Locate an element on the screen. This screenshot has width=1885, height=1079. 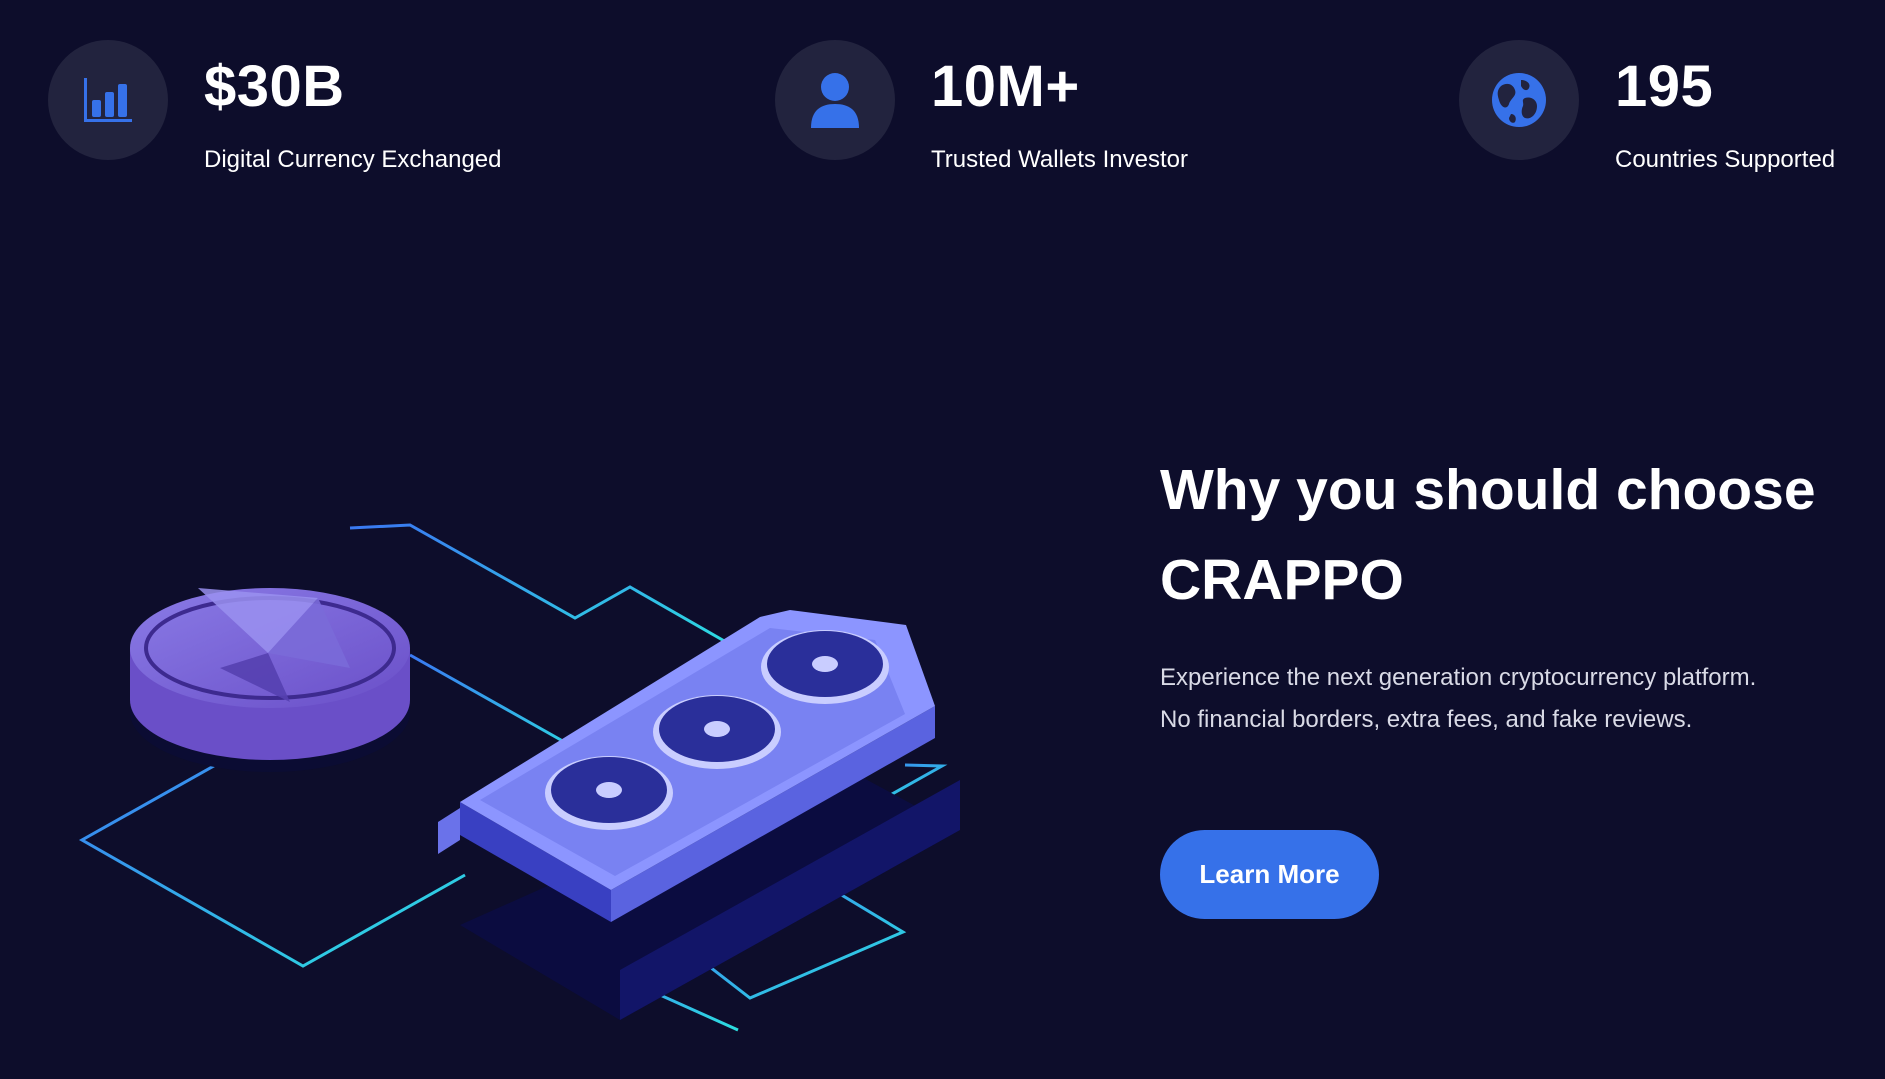
section-headline: Why you should choose CRAPPO is located at coordinates (1488, 535).